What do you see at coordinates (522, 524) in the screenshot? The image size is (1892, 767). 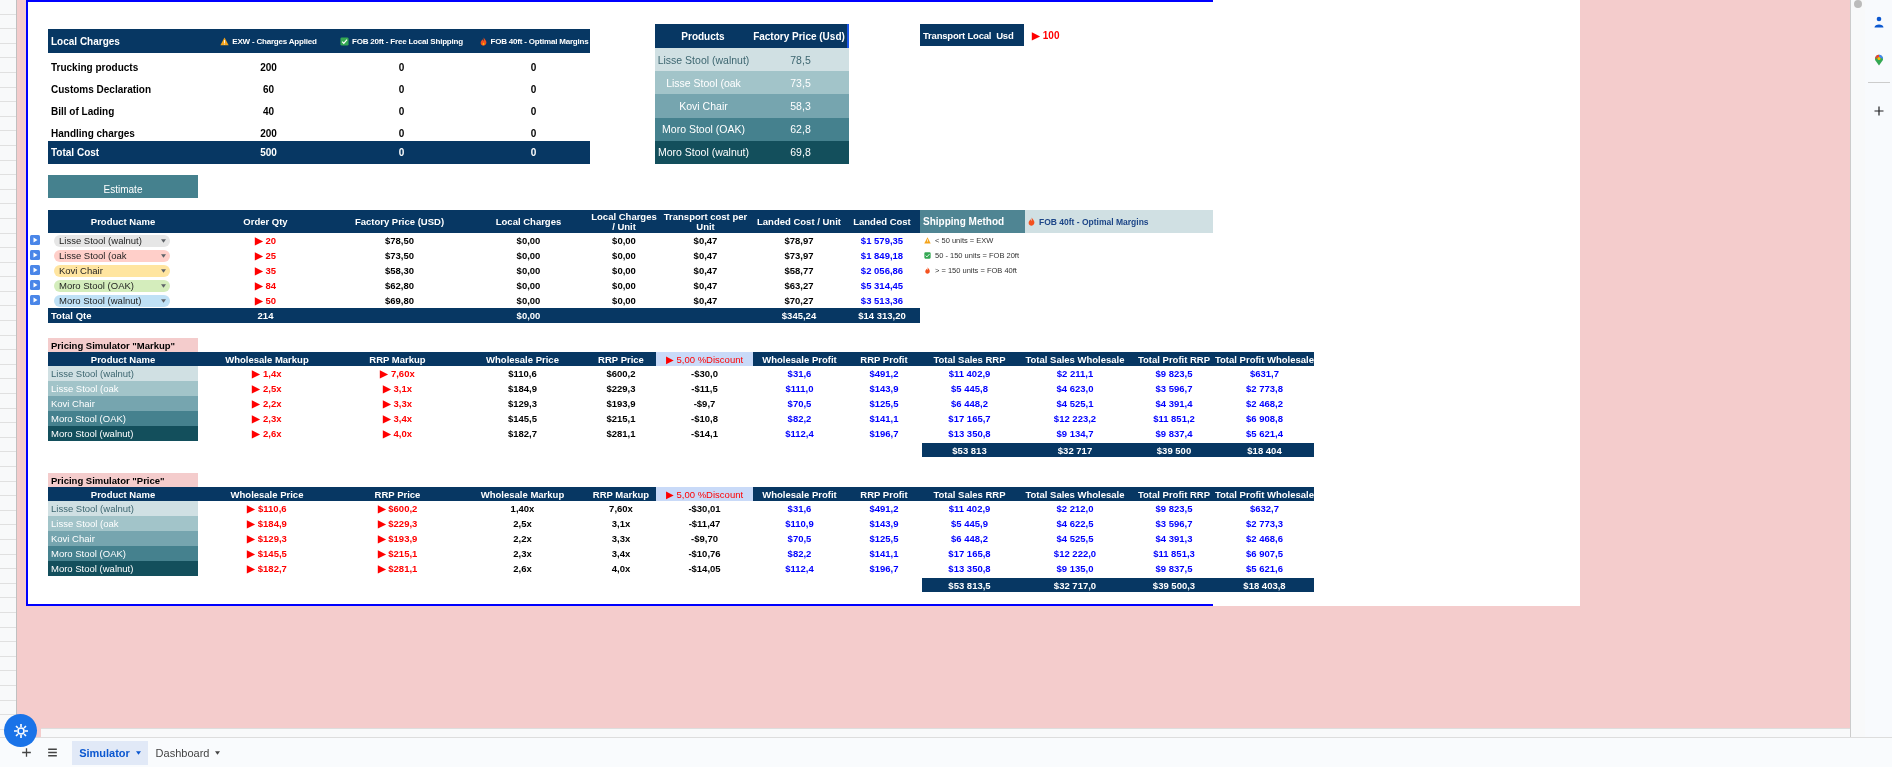 I see `table-cell-text: 2,5x` at bounding box center [522, 524].